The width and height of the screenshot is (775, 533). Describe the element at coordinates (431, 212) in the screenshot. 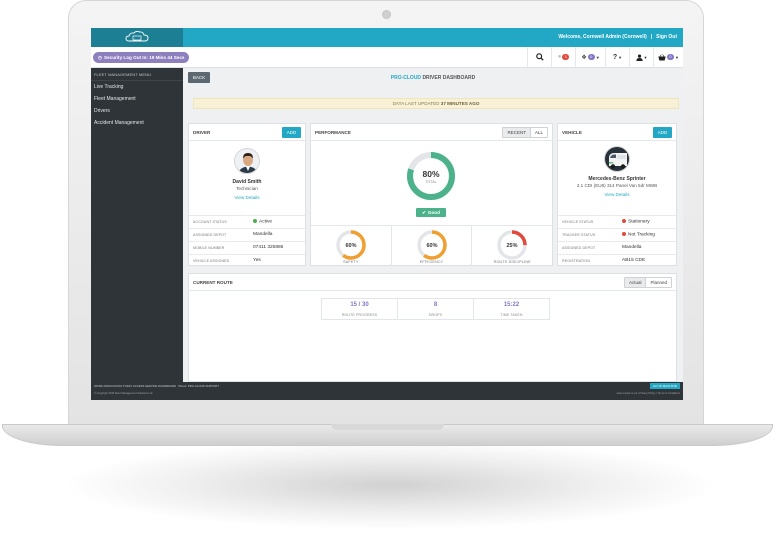

I see `rating-badge: ✔ Good` at that location.